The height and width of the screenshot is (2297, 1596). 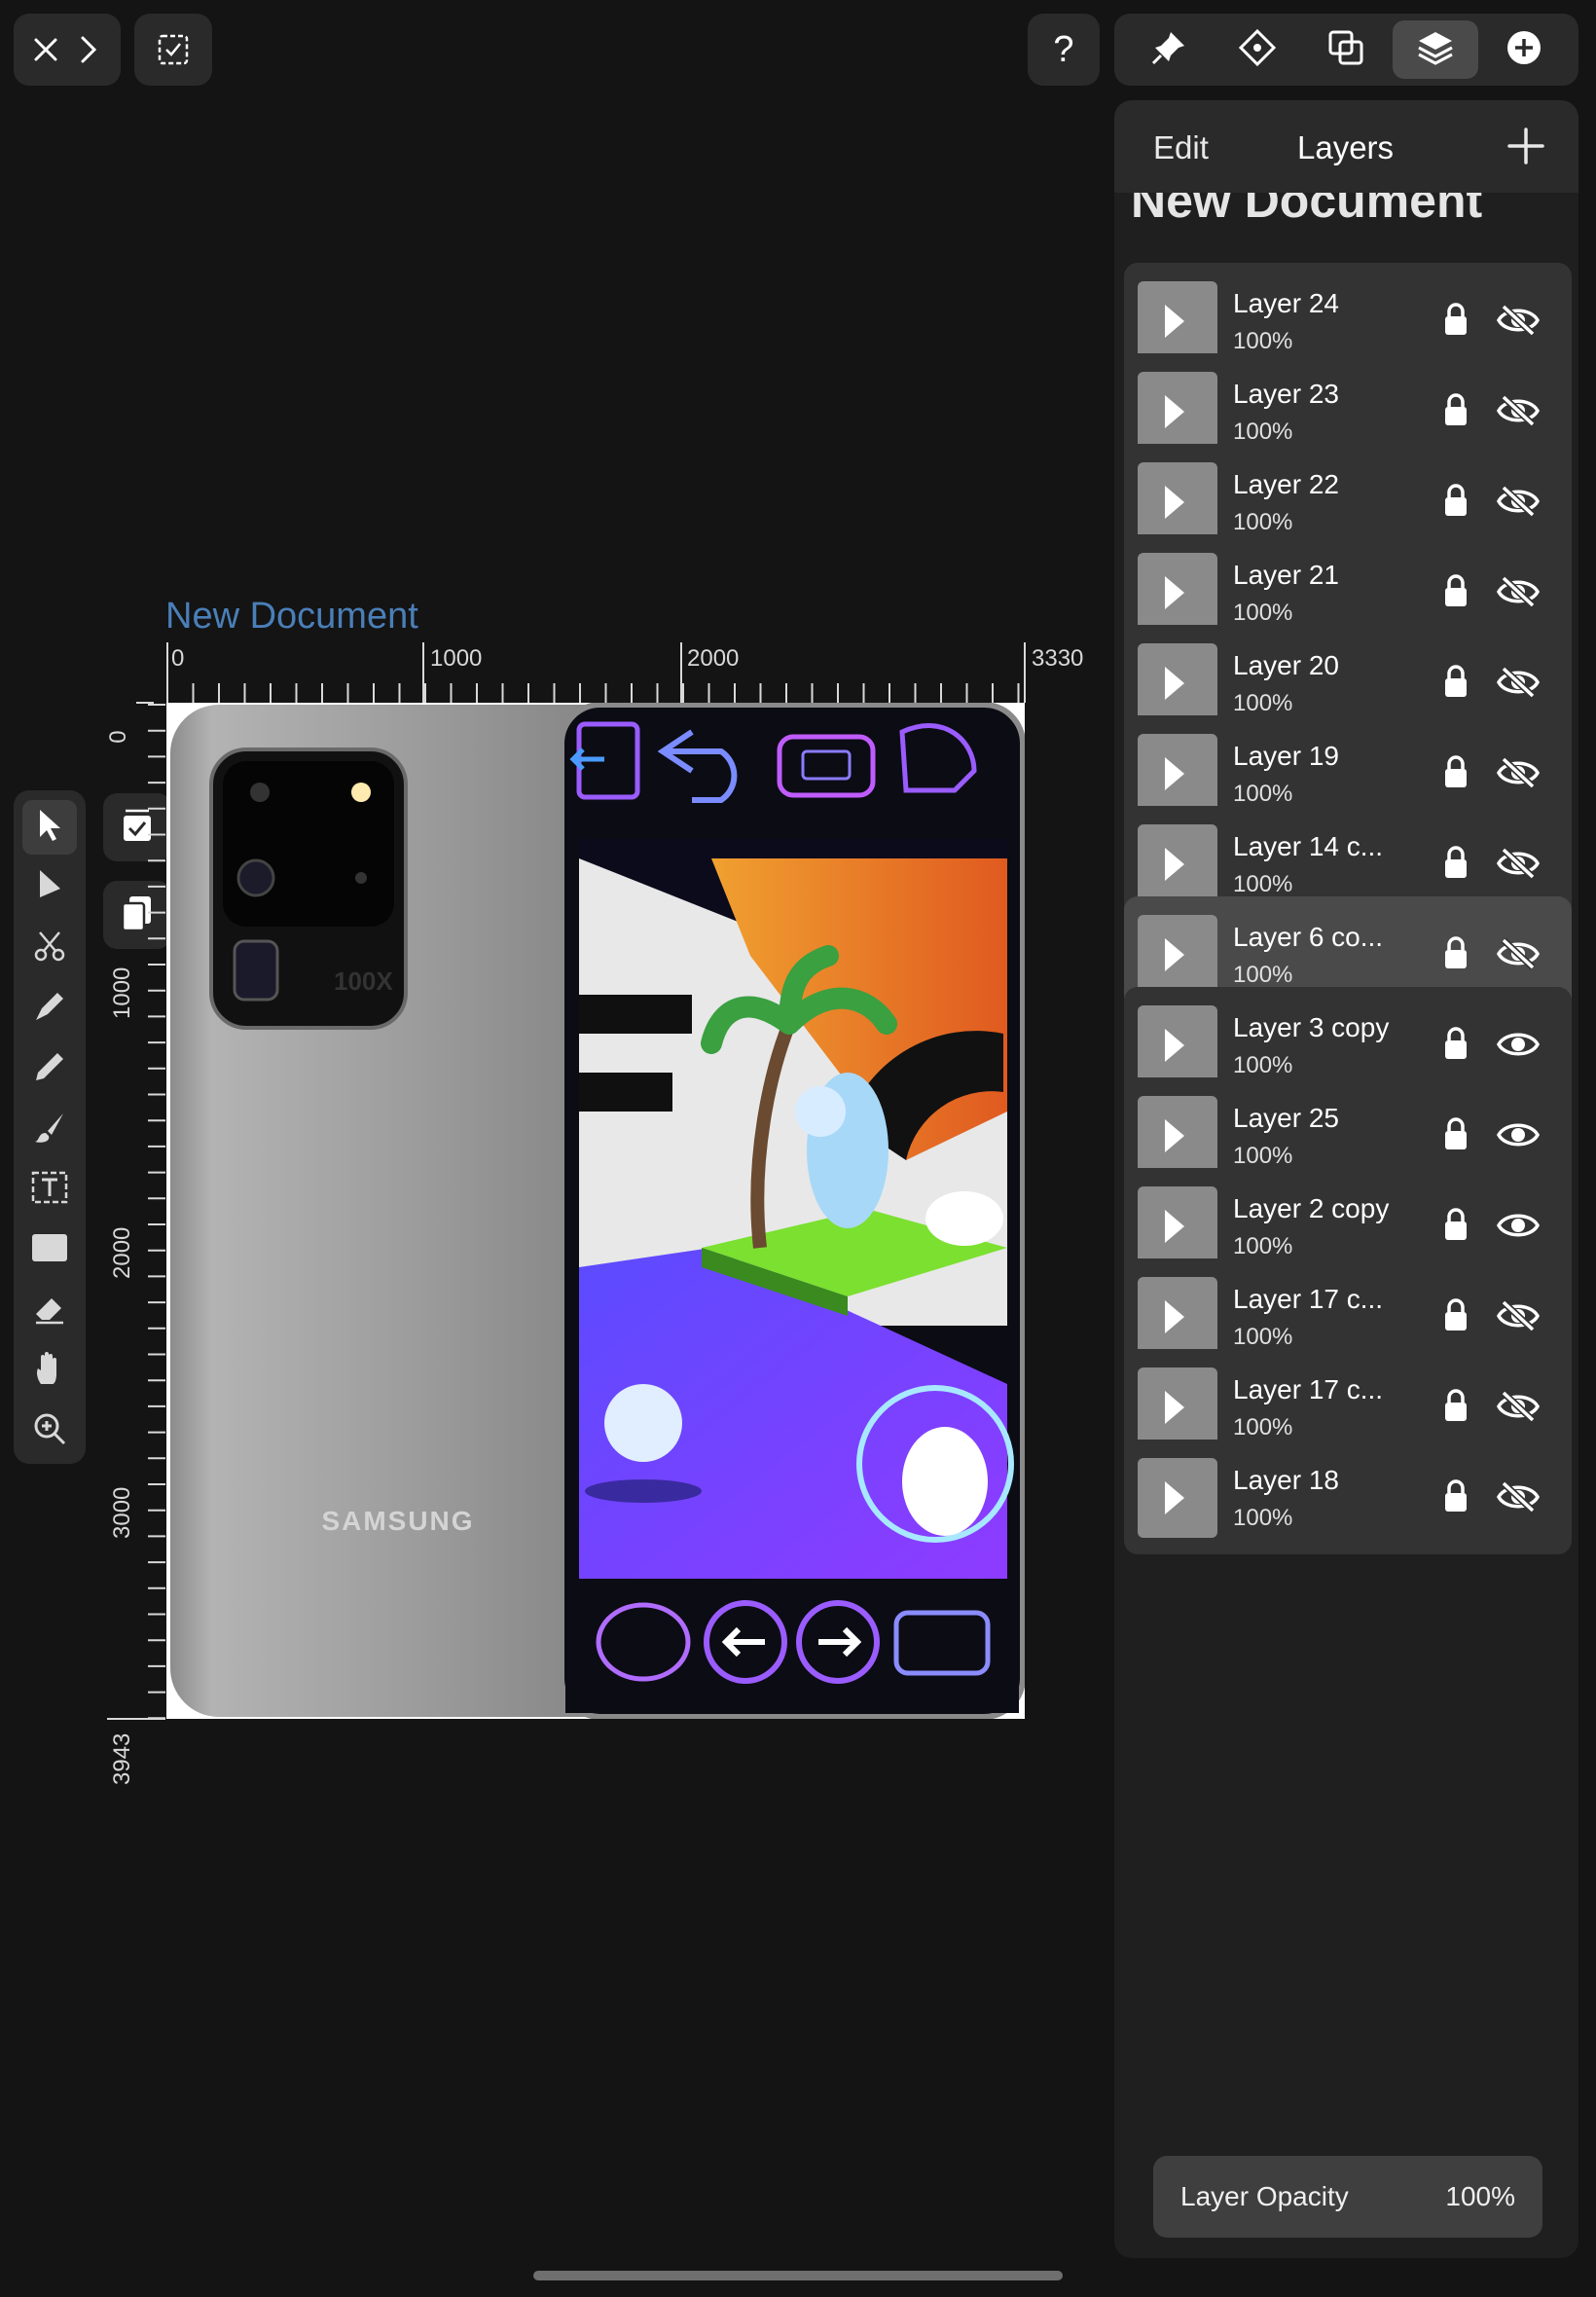 What do you see at coordinates (1348, 1497) in the screenshot?
I see `layer-row: Layer 18 100%` at bounding box center [1348, 1497].